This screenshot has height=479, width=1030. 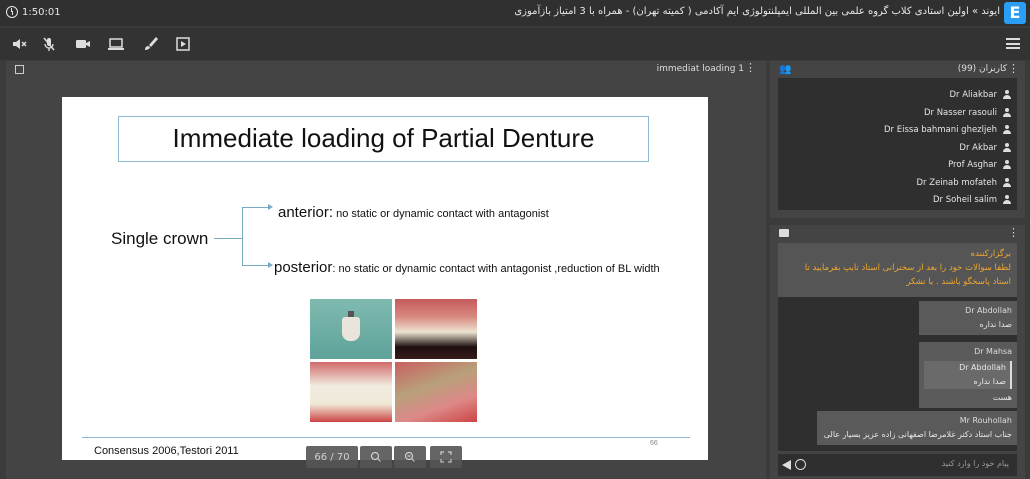 I want to click on brush-icon, so click(x=150, y=44).